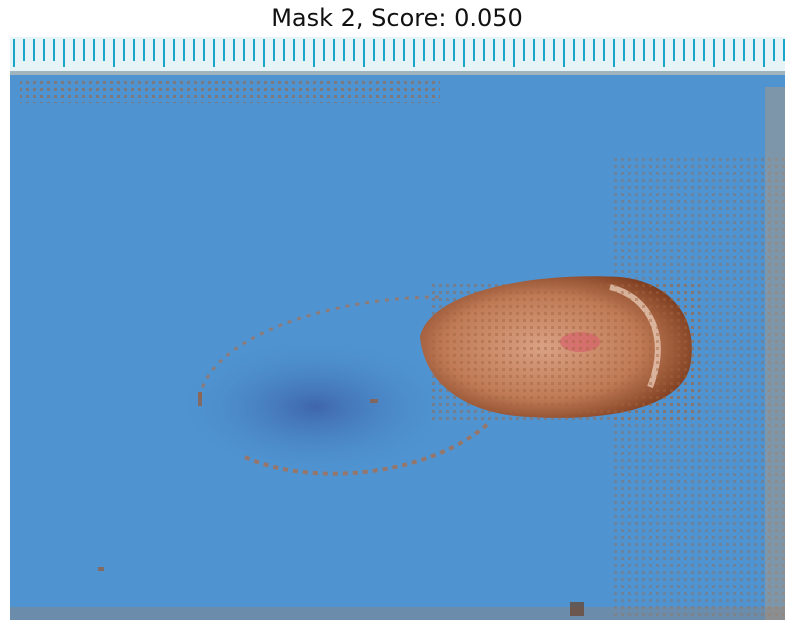 This screenshot has width=794, height=628. What do you see at coordinates (397, 56) in the screenshot?
I see `ruler` at bounding box center [397, 56].